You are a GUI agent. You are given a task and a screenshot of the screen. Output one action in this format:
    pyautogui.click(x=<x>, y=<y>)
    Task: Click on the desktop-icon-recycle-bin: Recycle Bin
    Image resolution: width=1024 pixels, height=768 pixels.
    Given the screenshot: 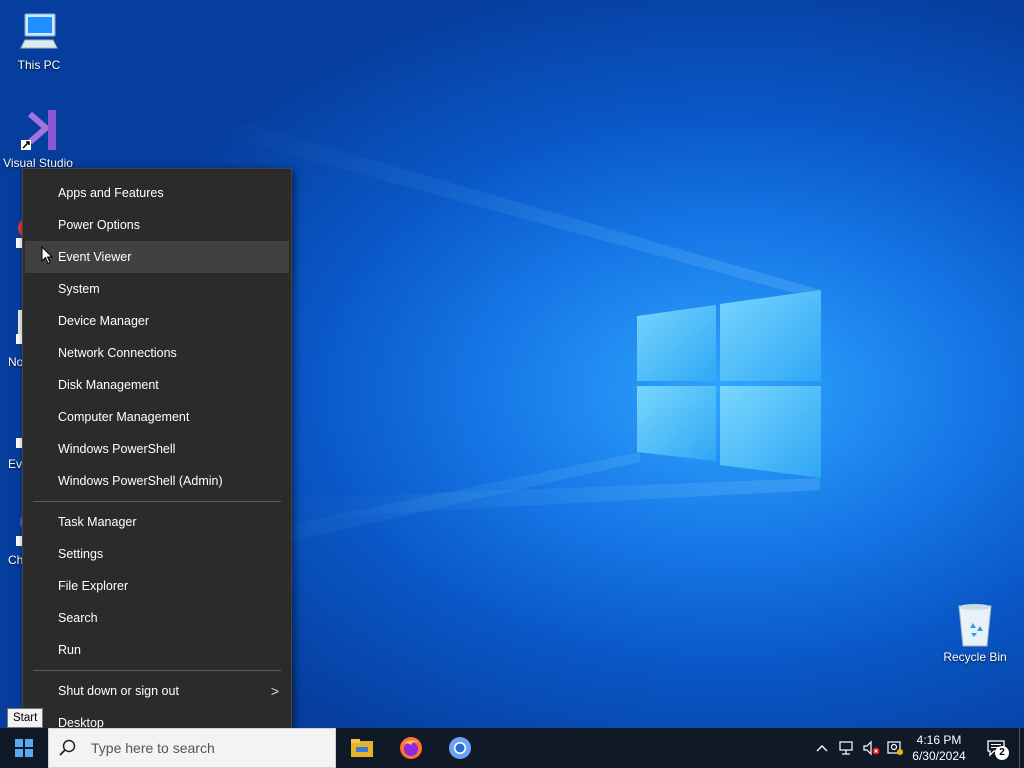 What is the action you would take?
    pyautogui.click(x=975, y=632)
    